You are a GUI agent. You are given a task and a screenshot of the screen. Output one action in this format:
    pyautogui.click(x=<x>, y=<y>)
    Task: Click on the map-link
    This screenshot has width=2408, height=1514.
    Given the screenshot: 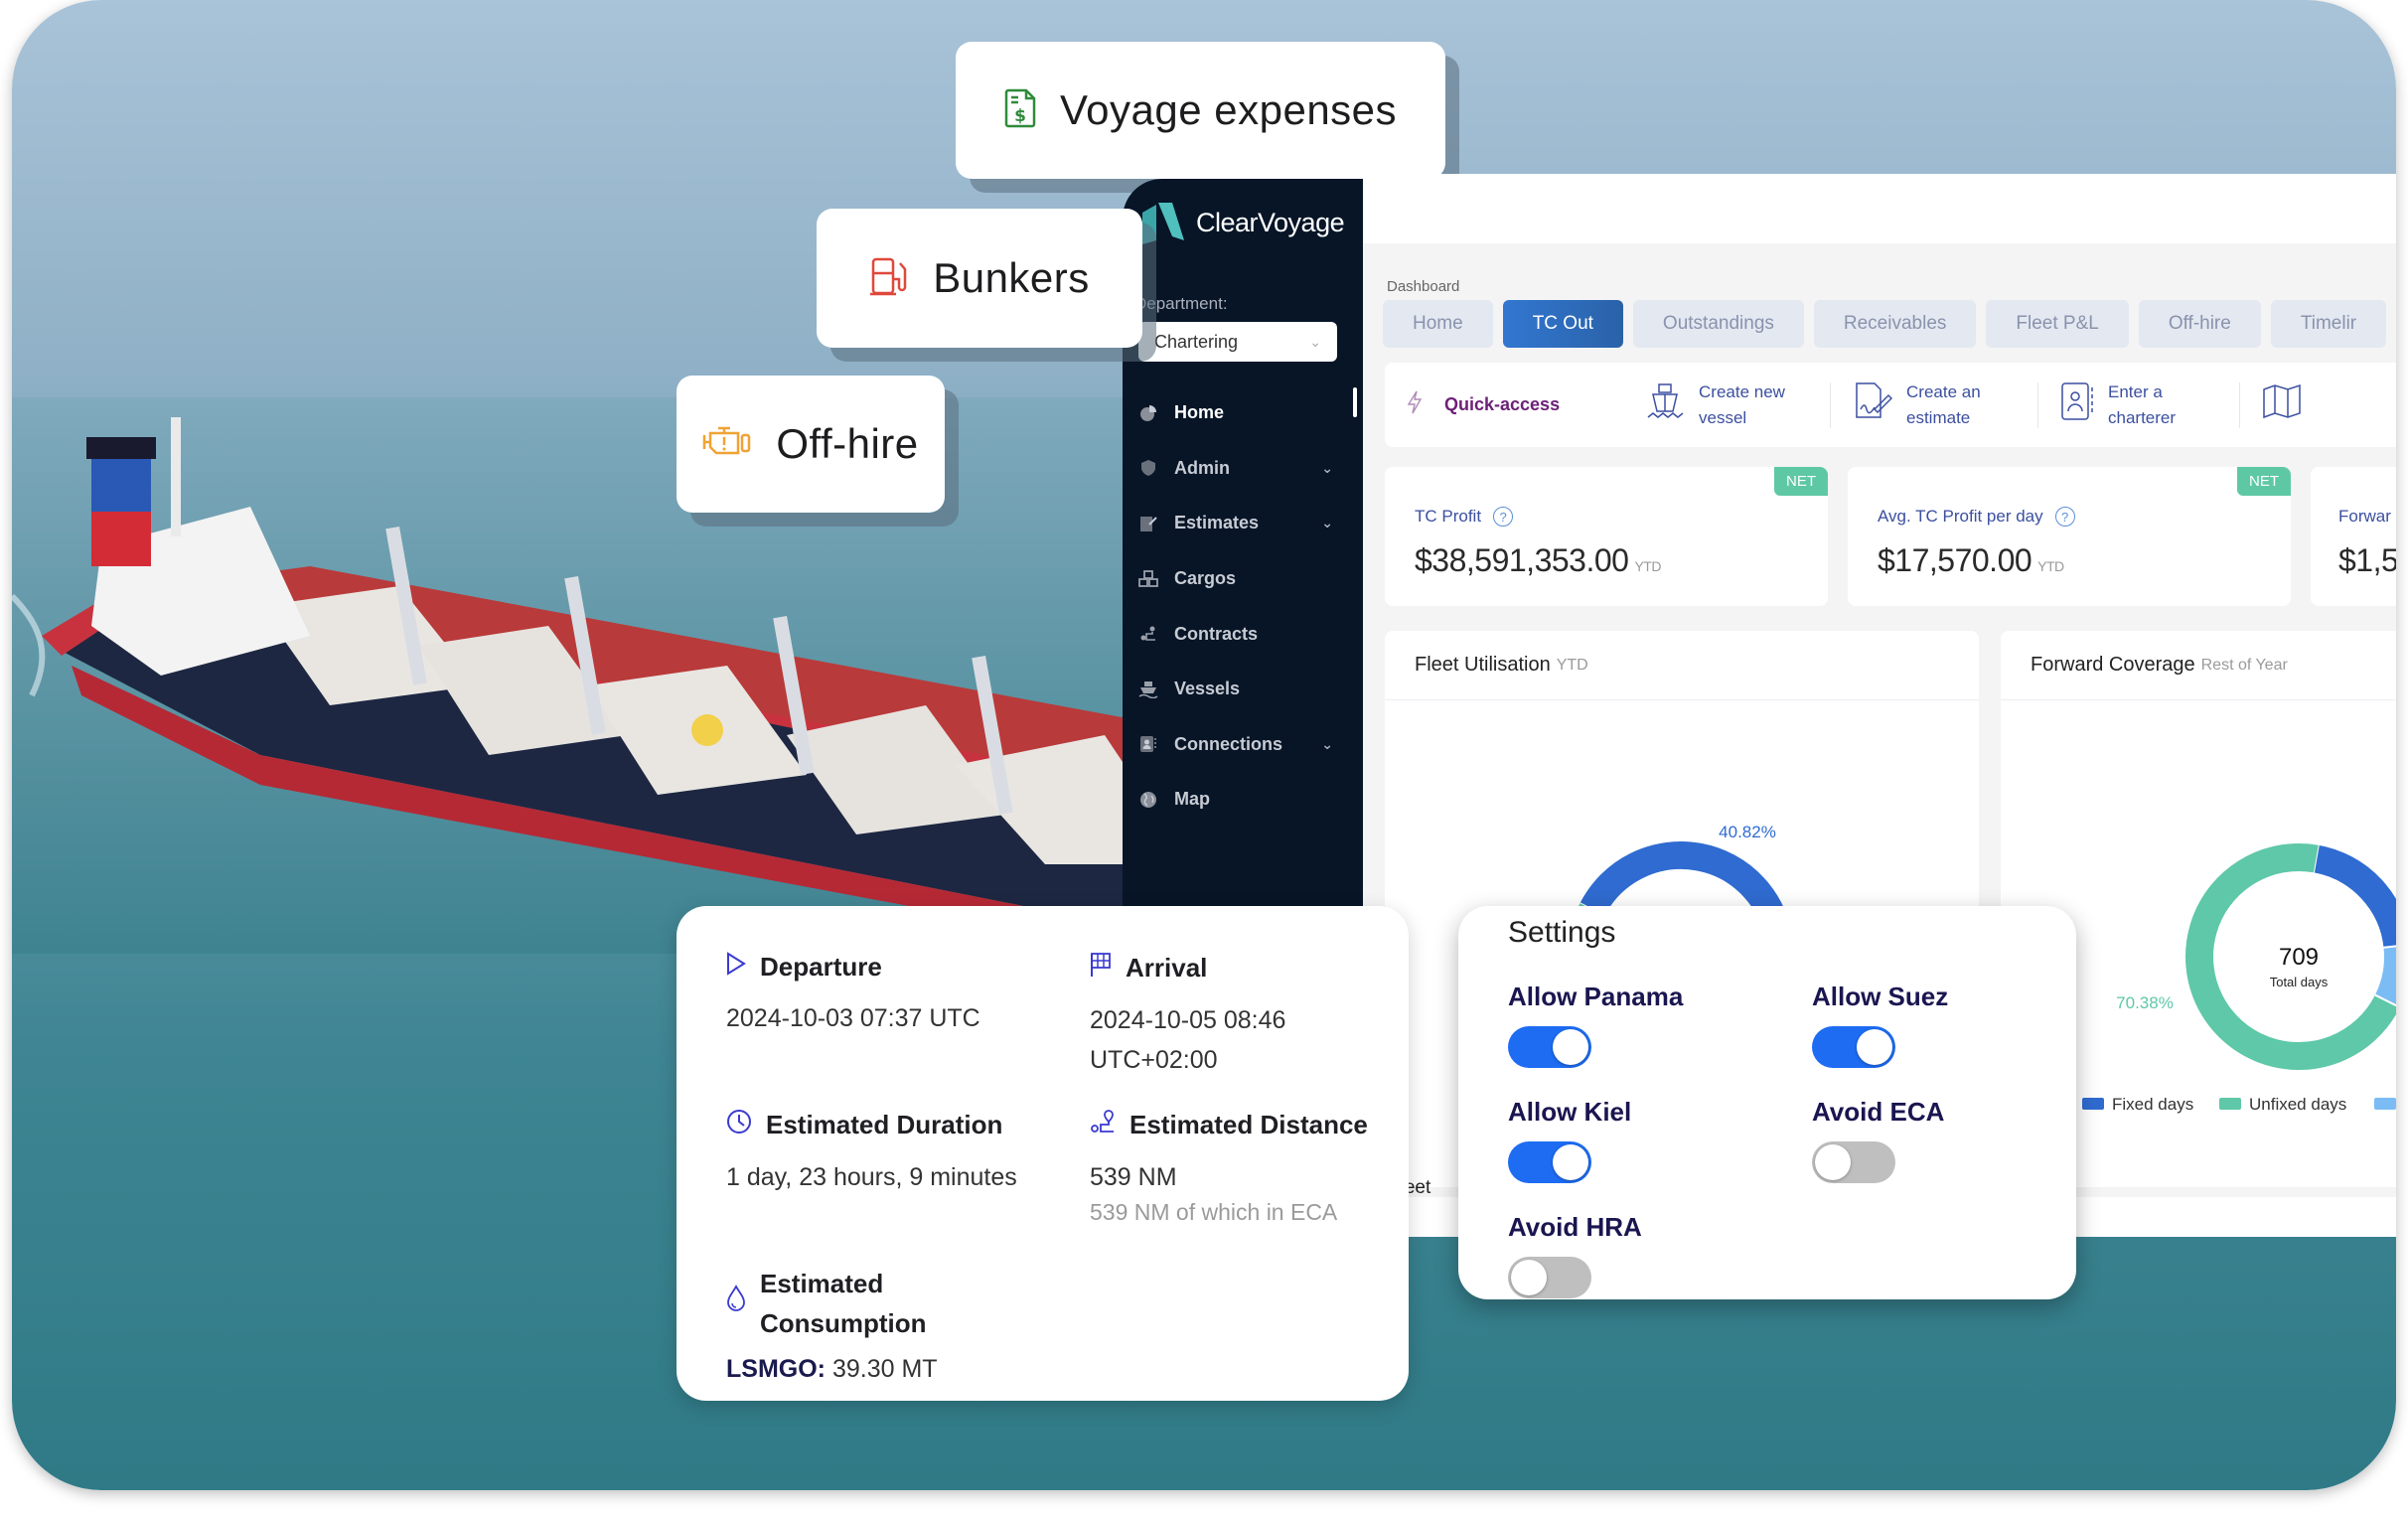 What is the action you would take?
    pyautogui.click(x=2281, y=404)
    